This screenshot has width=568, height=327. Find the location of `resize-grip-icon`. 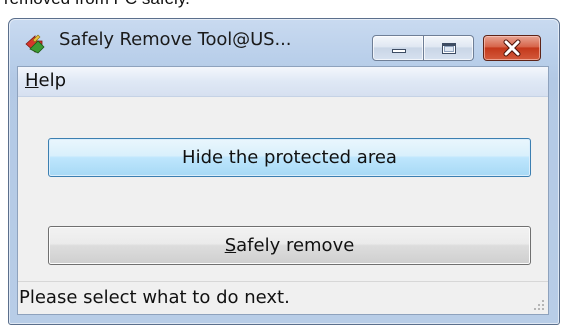

resize-grip-icon is located at coordinates (539, 305).